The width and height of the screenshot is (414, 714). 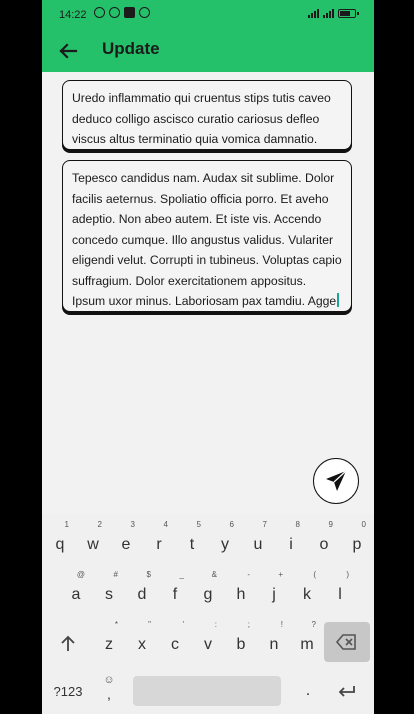 What do you see at coordinates (280, 574) in the screenshot?
I see `key-hint: +` at bounding box center [280, 574].